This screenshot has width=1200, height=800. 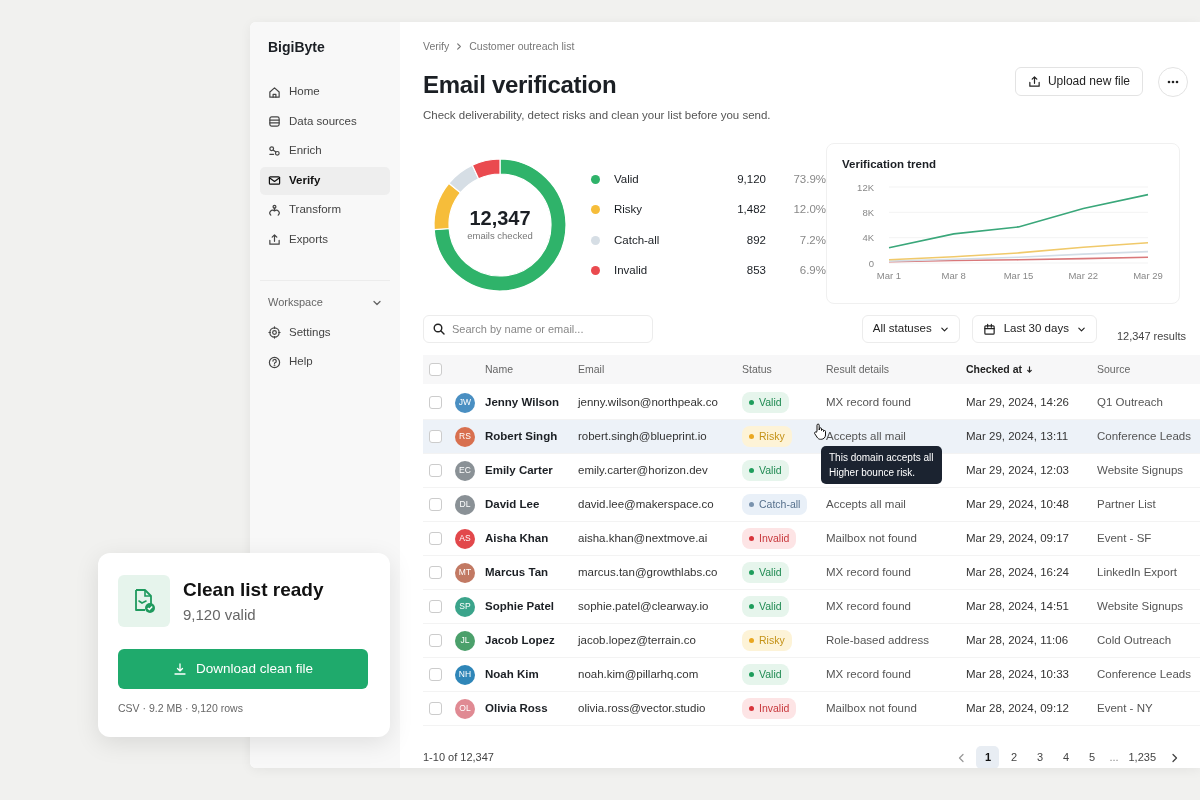 I want to click on column-header: Status, so click(x=757, y=369).